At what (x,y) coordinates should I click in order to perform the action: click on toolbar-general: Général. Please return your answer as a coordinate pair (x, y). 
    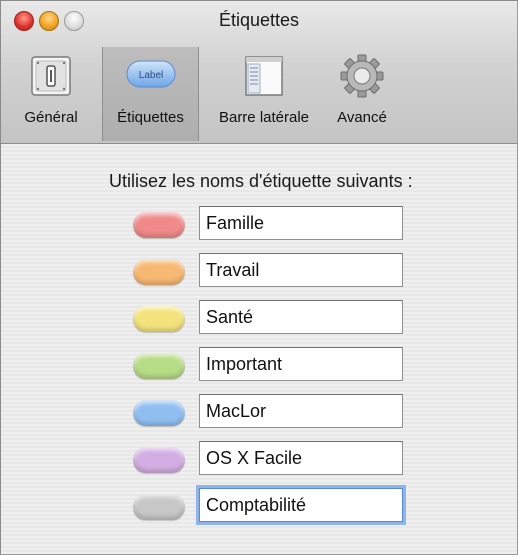
    Looking at the image, I should click on (51, 94).